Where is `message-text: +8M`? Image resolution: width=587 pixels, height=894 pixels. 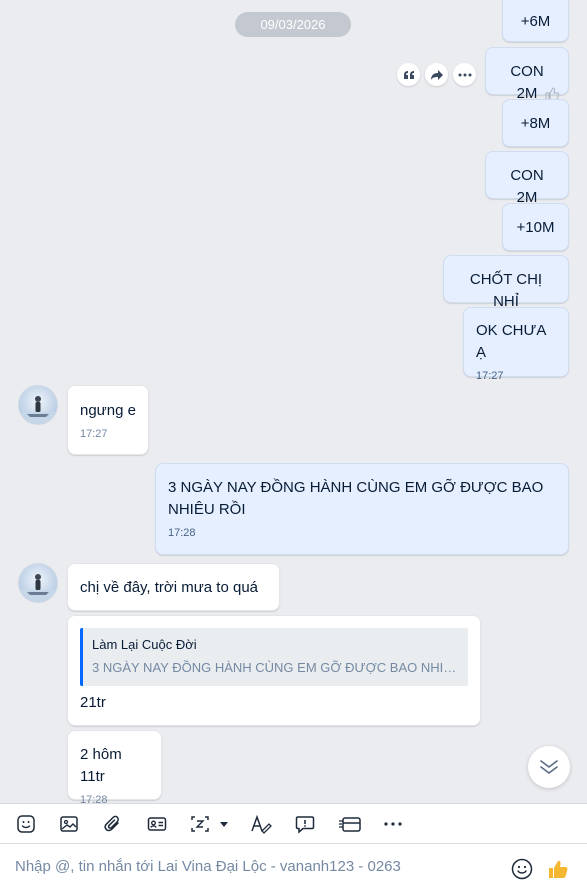 message-text: +8M is located at coordinates (535, 123).